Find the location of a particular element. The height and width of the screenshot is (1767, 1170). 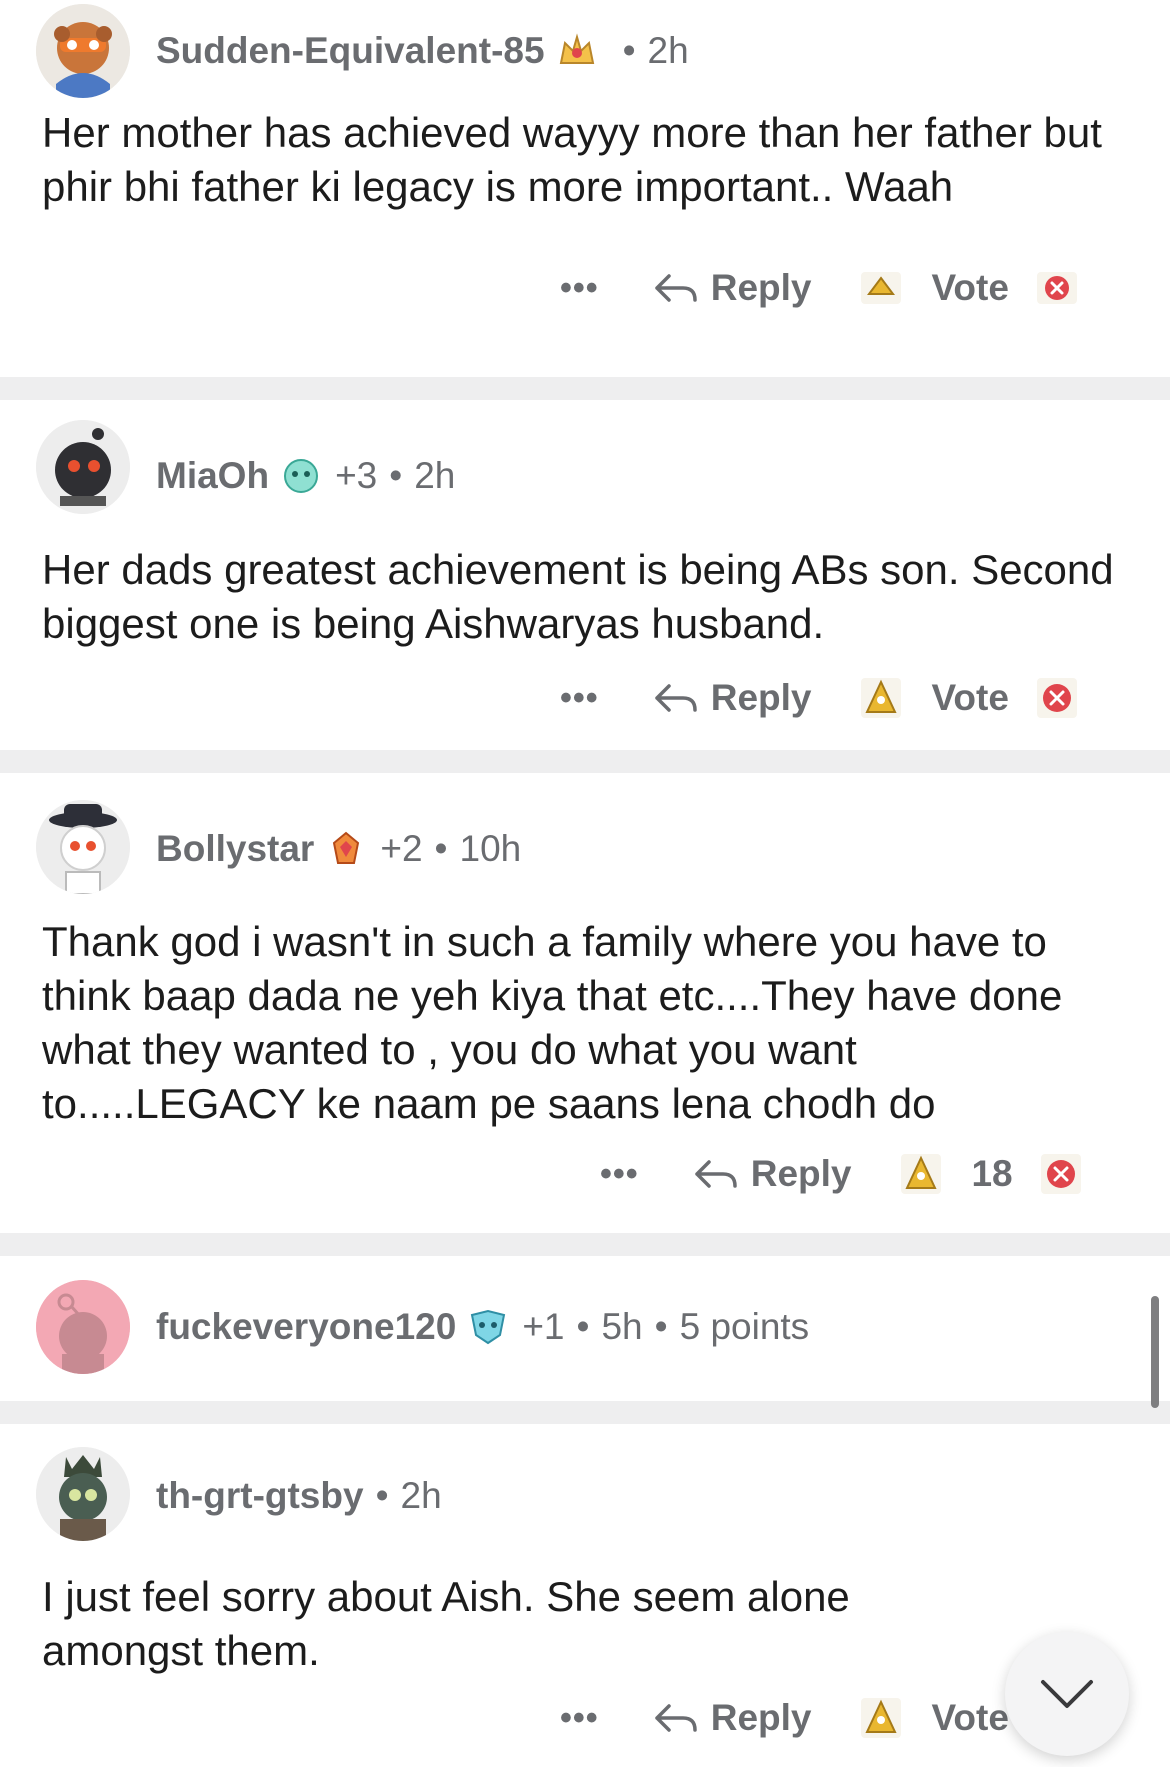

comment-meta: fuckeveryone120 +1 • 5h • 5 points is located at coordinates (483, 1327).